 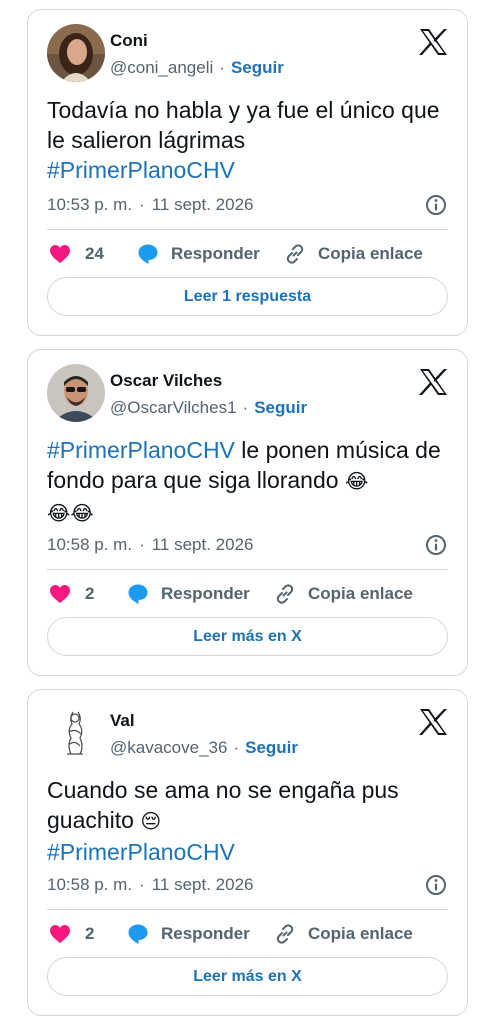 I want to click on tweet-time: 10:53 p. m., so click(x=90, y=204).